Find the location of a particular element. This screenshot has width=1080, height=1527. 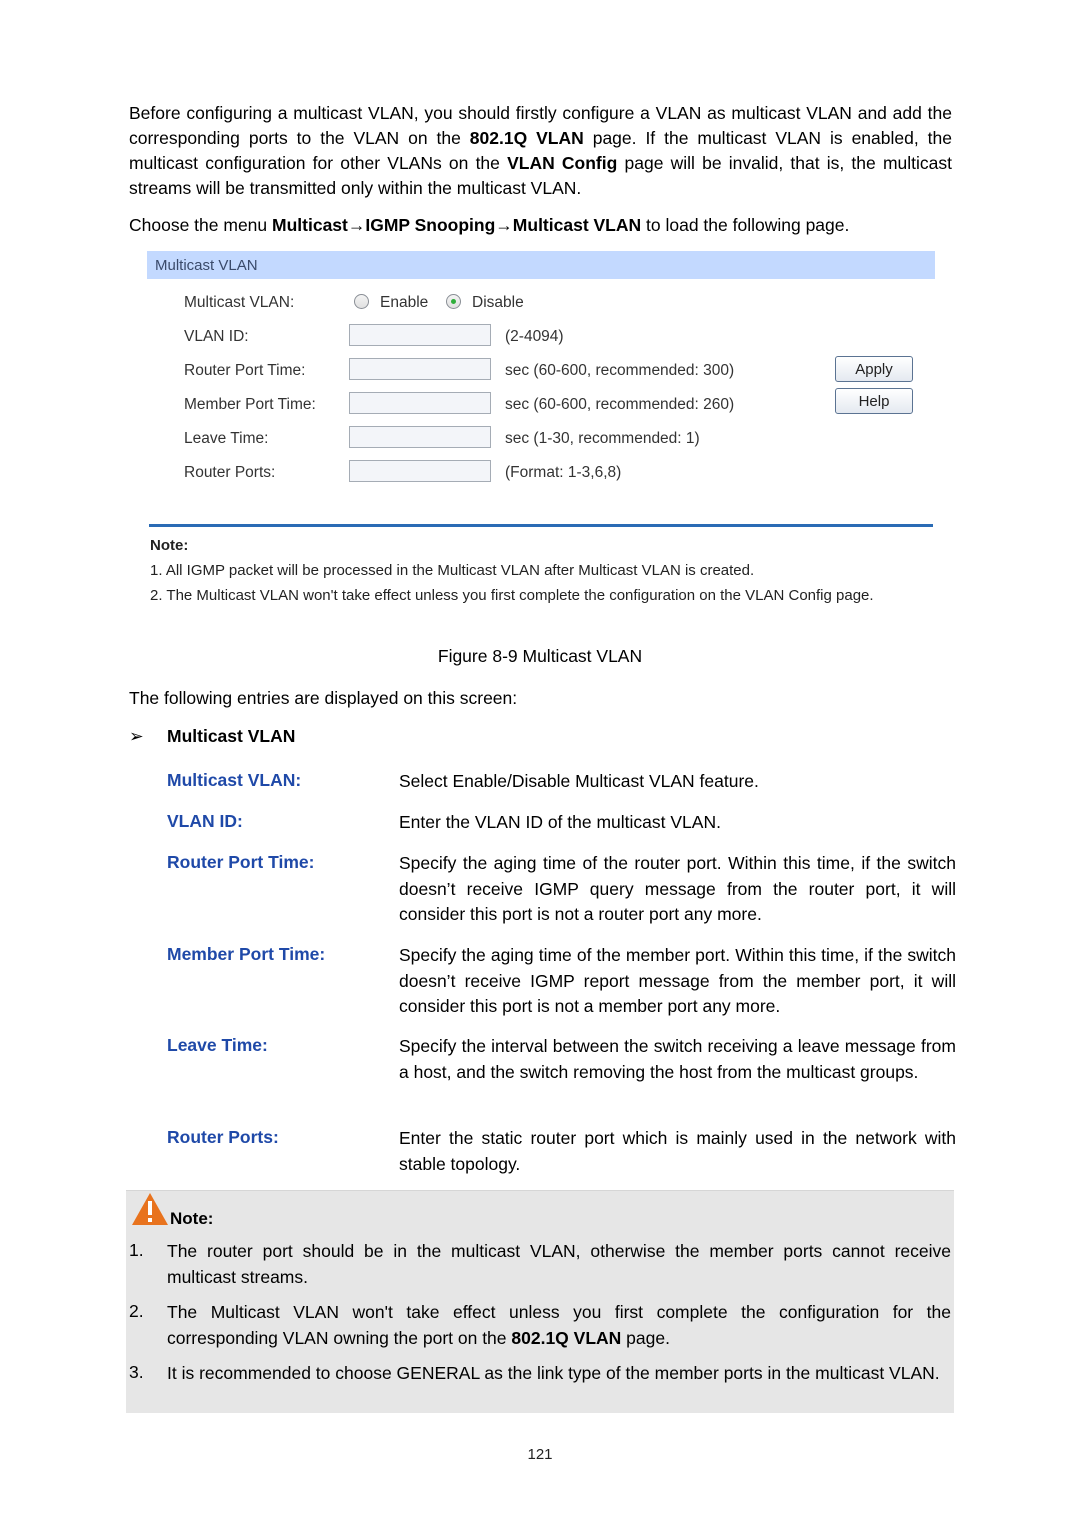

leave-time-input is located at coordinates (420, 437).